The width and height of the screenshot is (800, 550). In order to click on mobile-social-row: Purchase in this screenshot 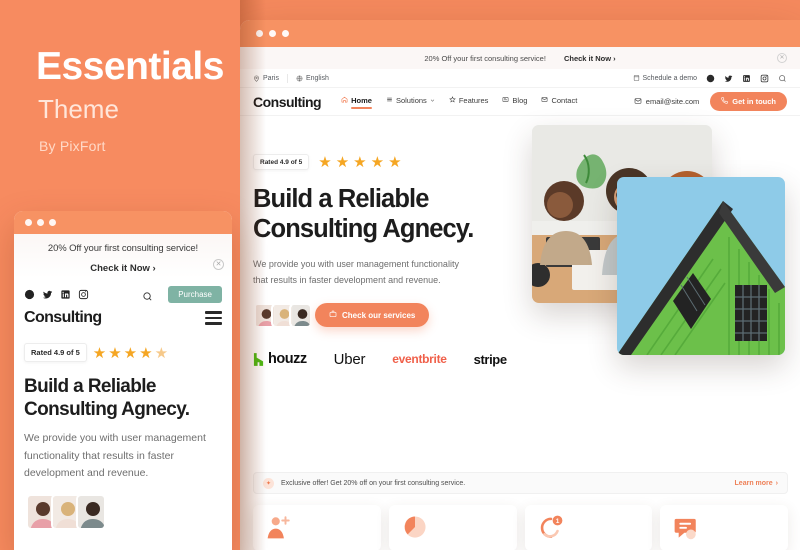, I will do `click(123, 290)`.